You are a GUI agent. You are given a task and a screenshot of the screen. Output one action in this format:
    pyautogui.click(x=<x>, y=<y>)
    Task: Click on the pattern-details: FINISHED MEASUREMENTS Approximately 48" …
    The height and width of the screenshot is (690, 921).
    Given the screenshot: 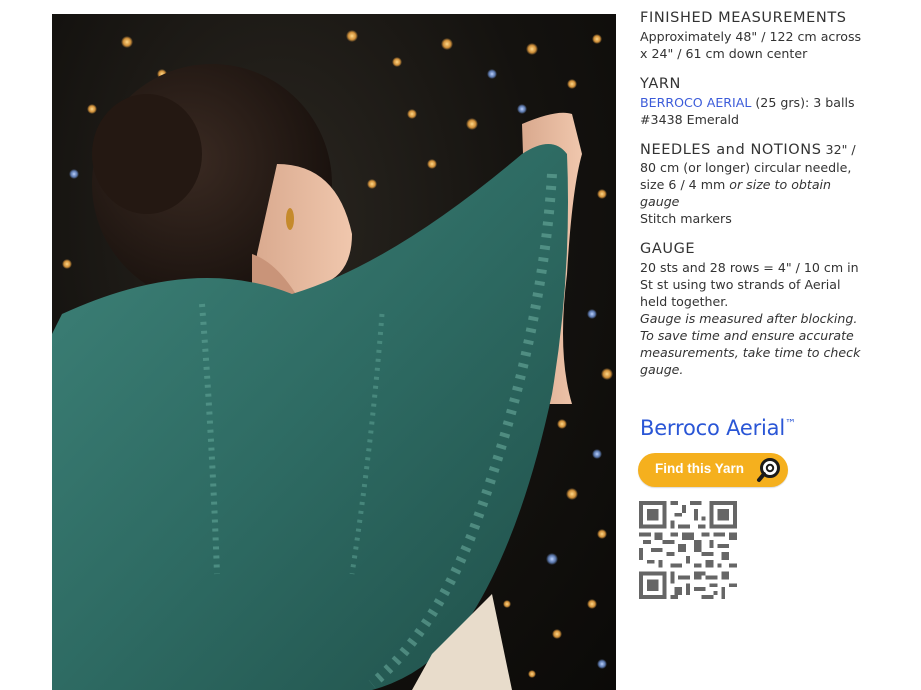 What is the action you would take?
    pyautogui.click(x=760, y=200)
    